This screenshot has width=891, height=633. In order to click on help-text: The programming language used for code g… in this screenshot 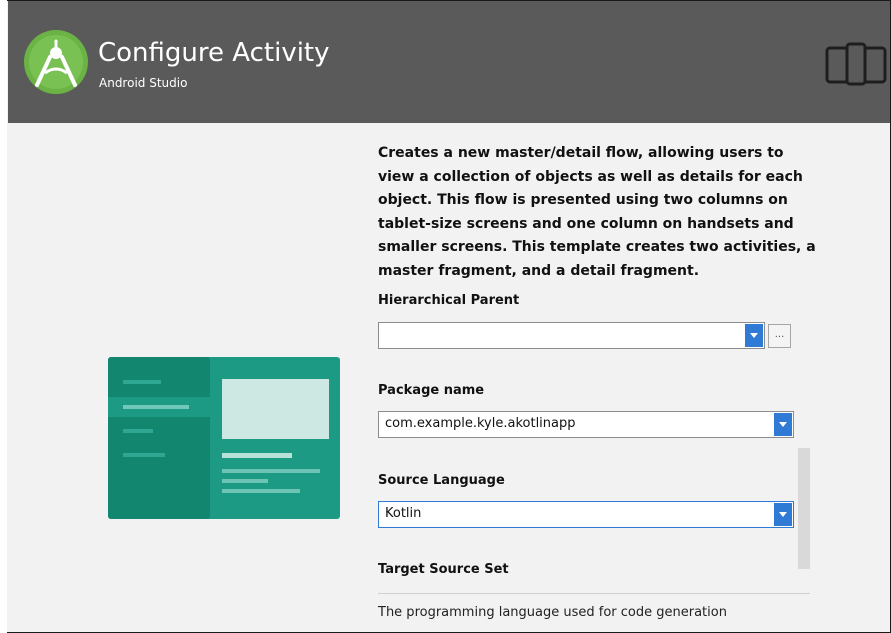, I will do `click(552, 612)`.